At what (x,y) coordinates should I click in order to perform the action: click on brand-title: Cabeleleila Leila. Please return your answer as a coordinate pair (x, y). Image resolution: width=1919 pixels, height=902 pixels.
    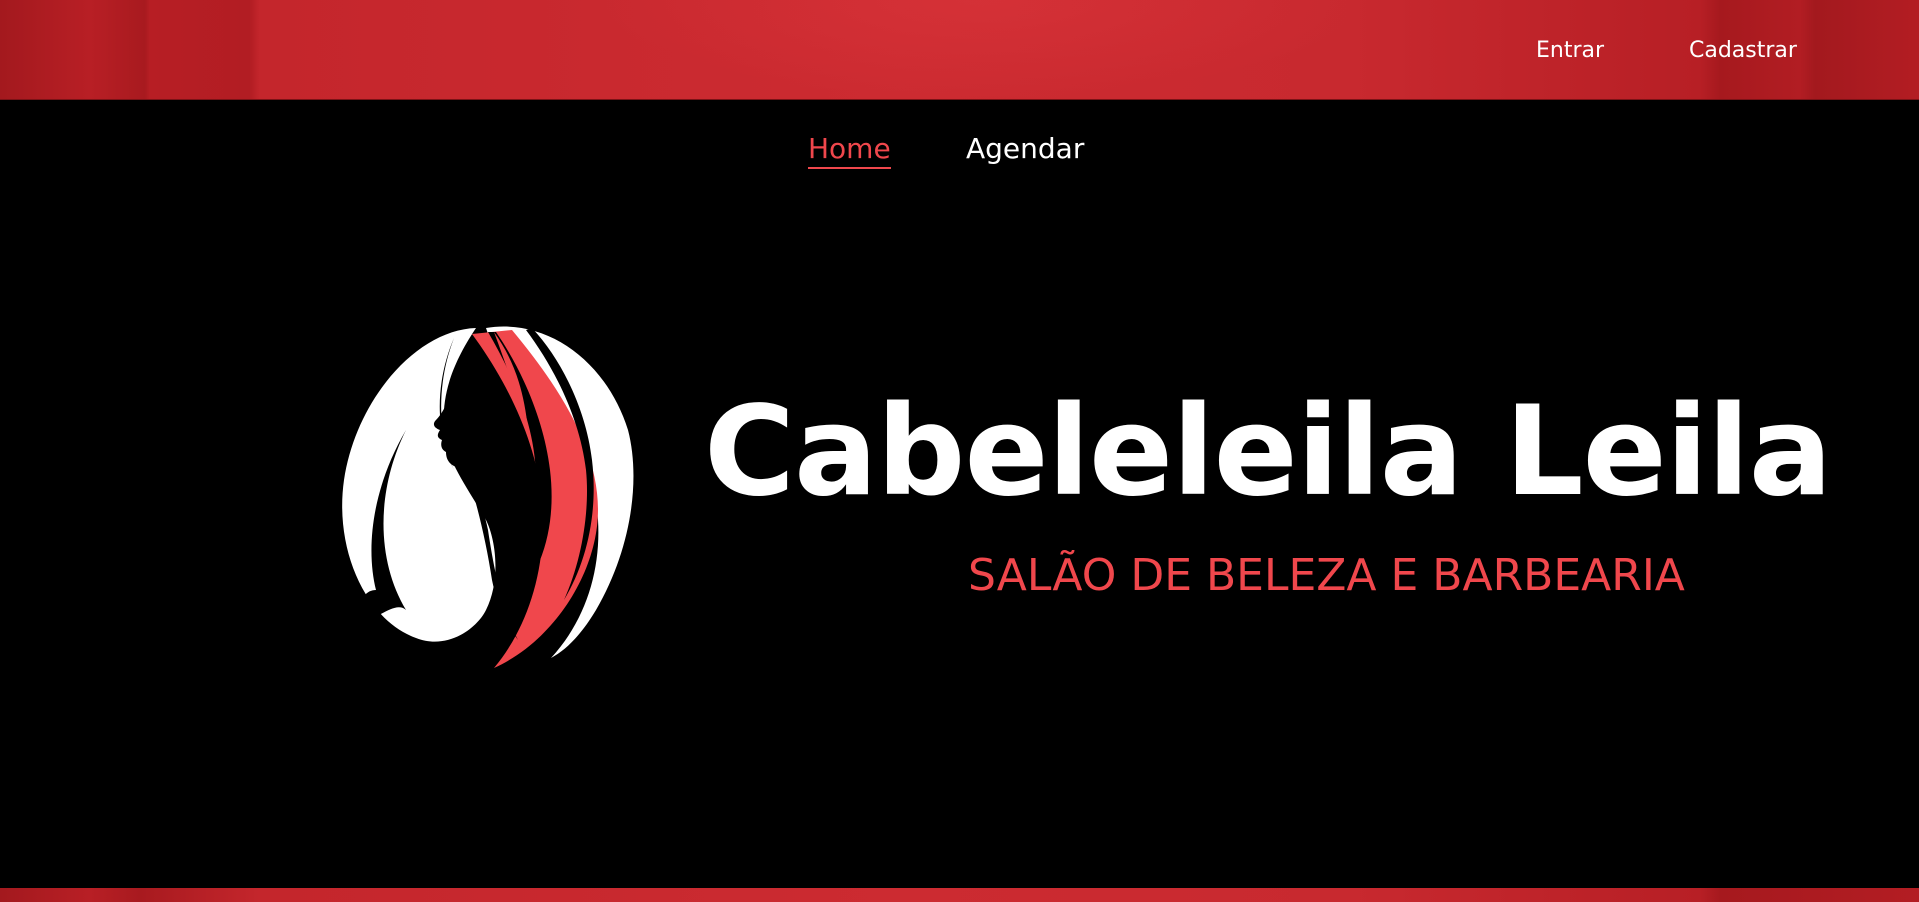
    Looking at the image, I should click on (1268, 452).